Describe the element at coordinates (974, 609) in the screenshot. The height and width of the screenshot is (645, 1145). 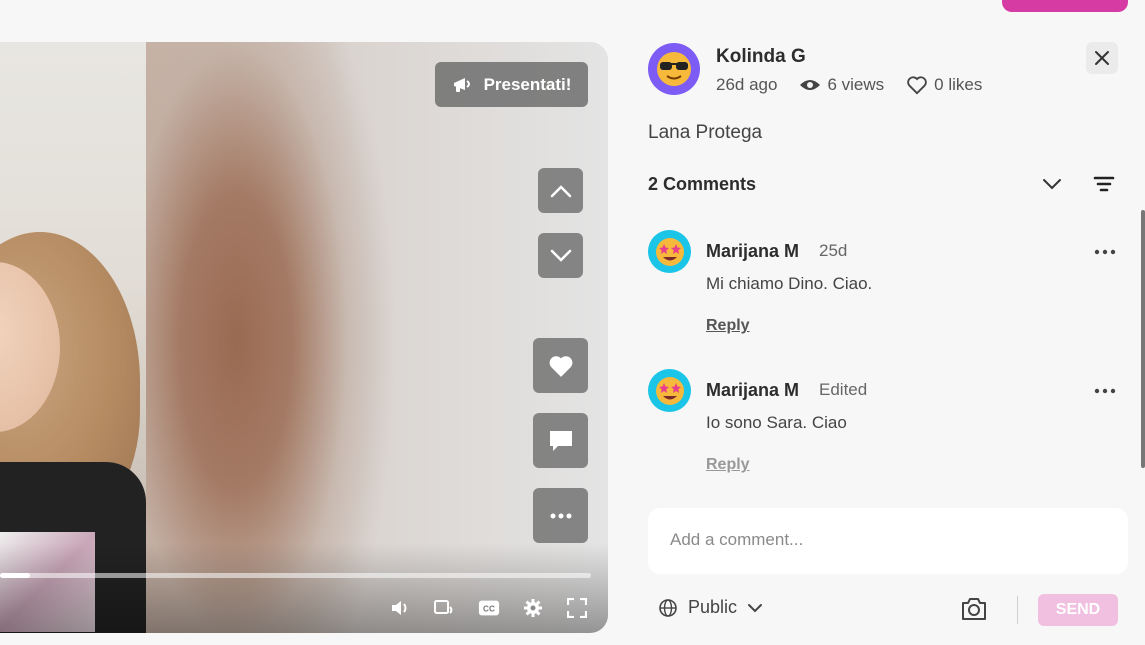
I see `camera-icon` at that location.